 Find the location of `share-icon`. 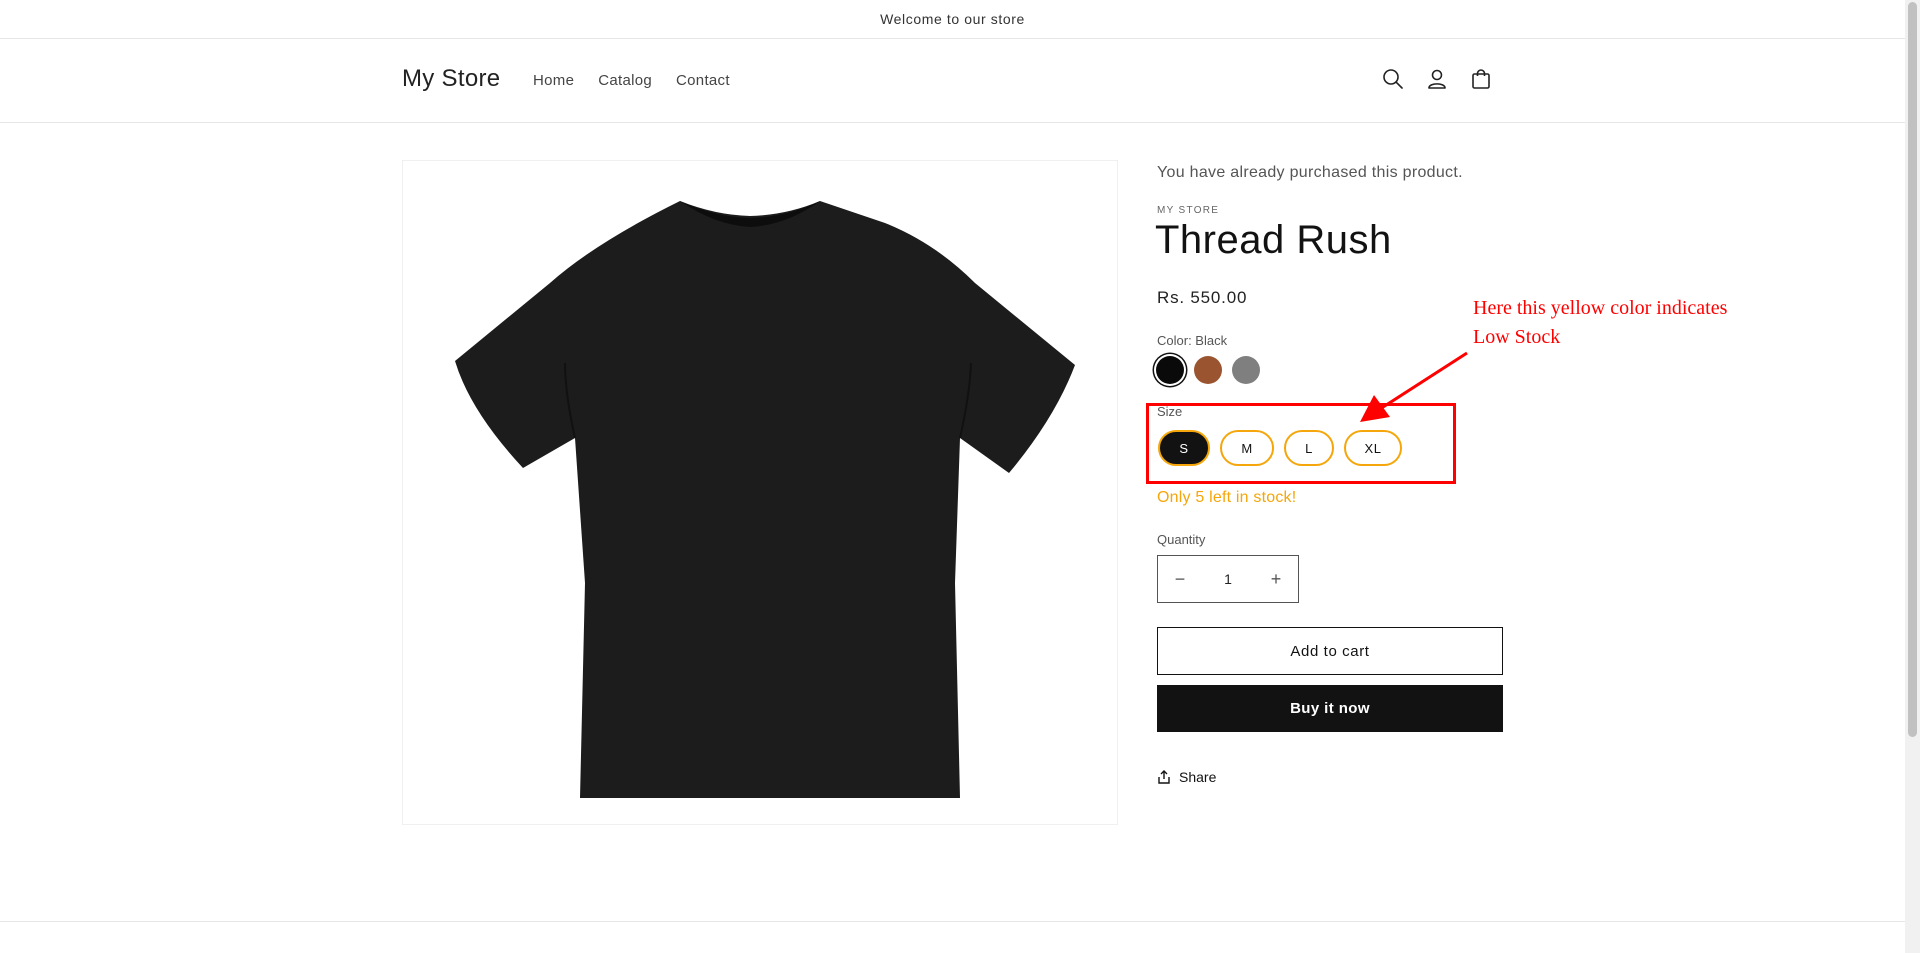

share-icon is located at coordinates (1164, 777).